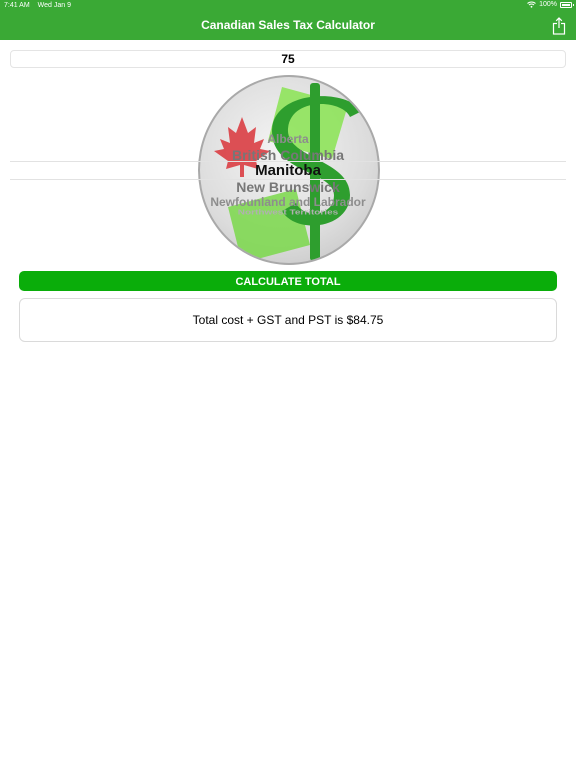 The image size is (576, 768). I want to click on status-time: 7:41 AM, so click(17, 5).